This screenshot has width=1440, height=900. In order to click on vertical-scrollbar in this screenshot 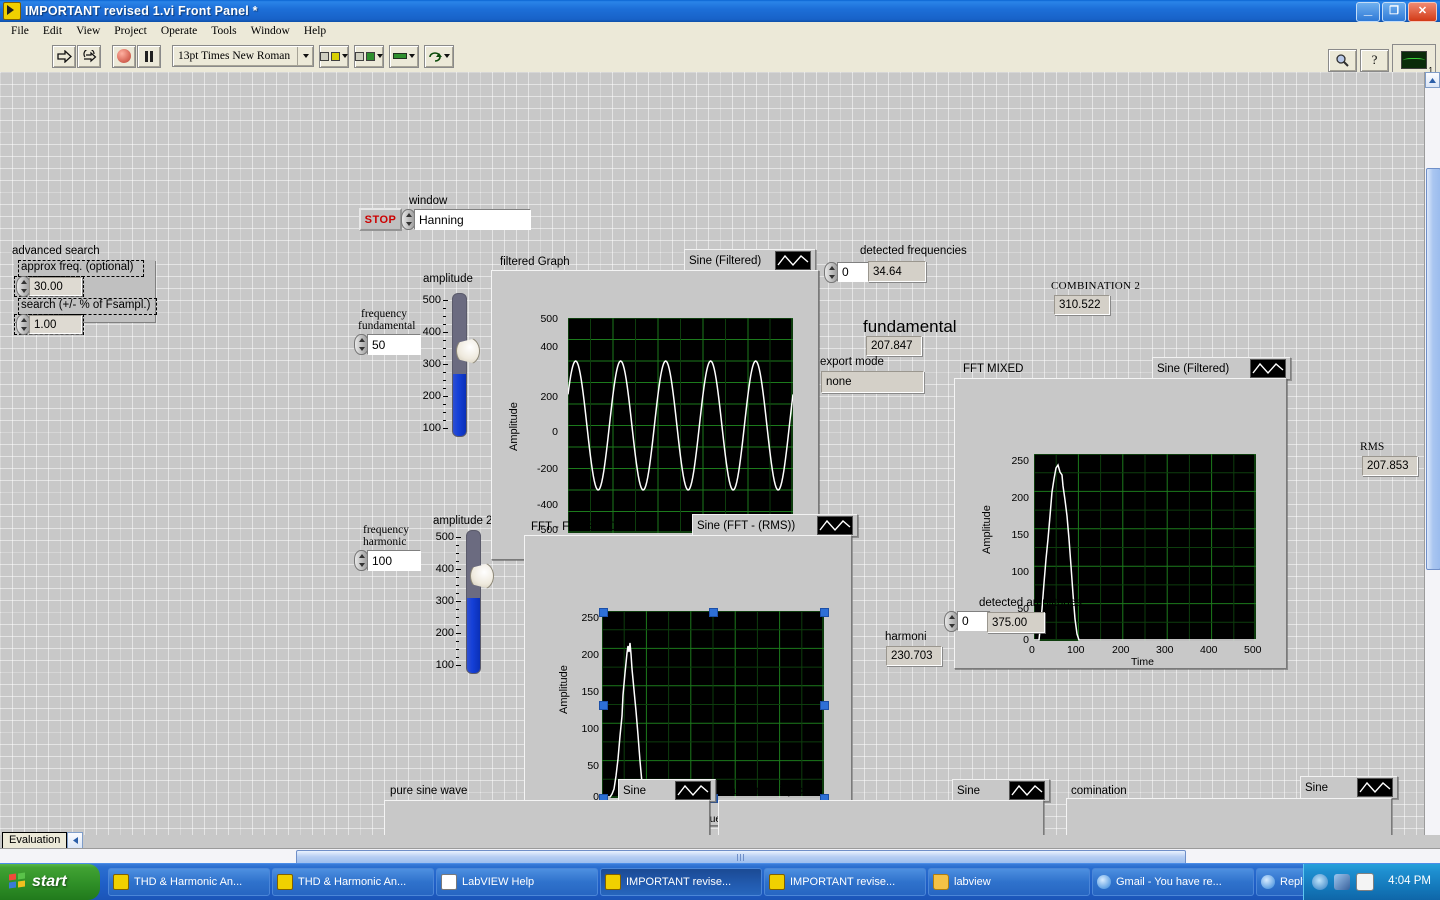, I will do `click(1432, 461)`.